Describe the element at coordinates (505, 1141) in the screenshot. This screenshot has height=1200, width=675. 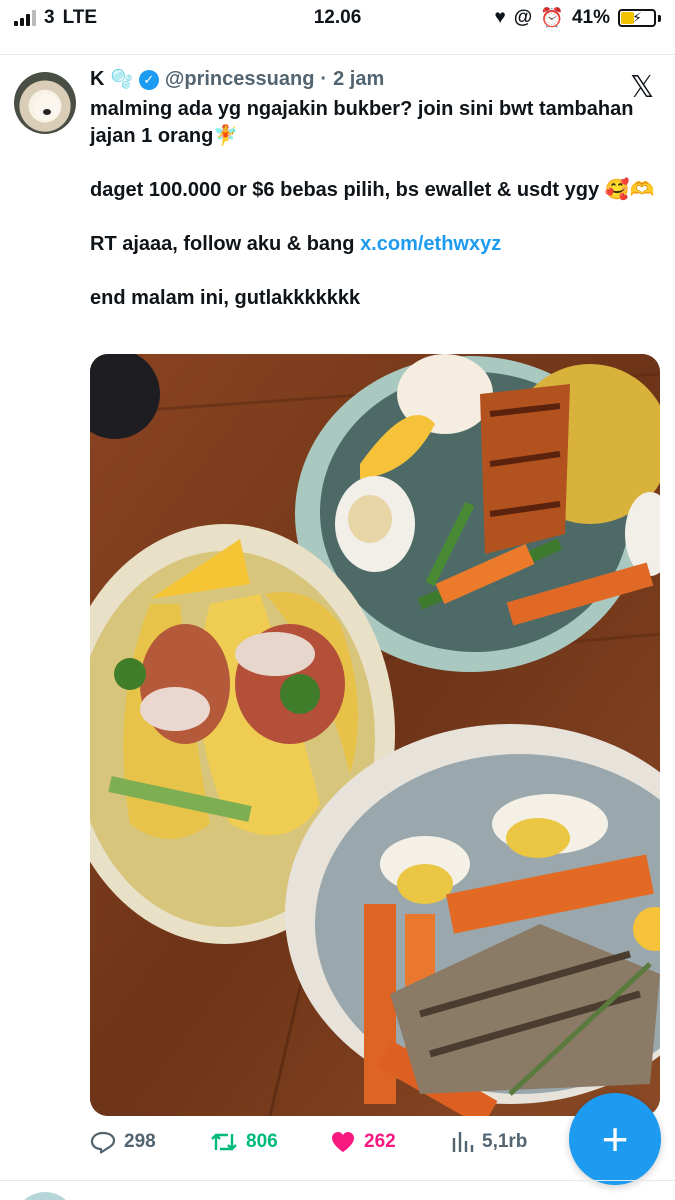
I see `views-count: 5,1rb` at that location.